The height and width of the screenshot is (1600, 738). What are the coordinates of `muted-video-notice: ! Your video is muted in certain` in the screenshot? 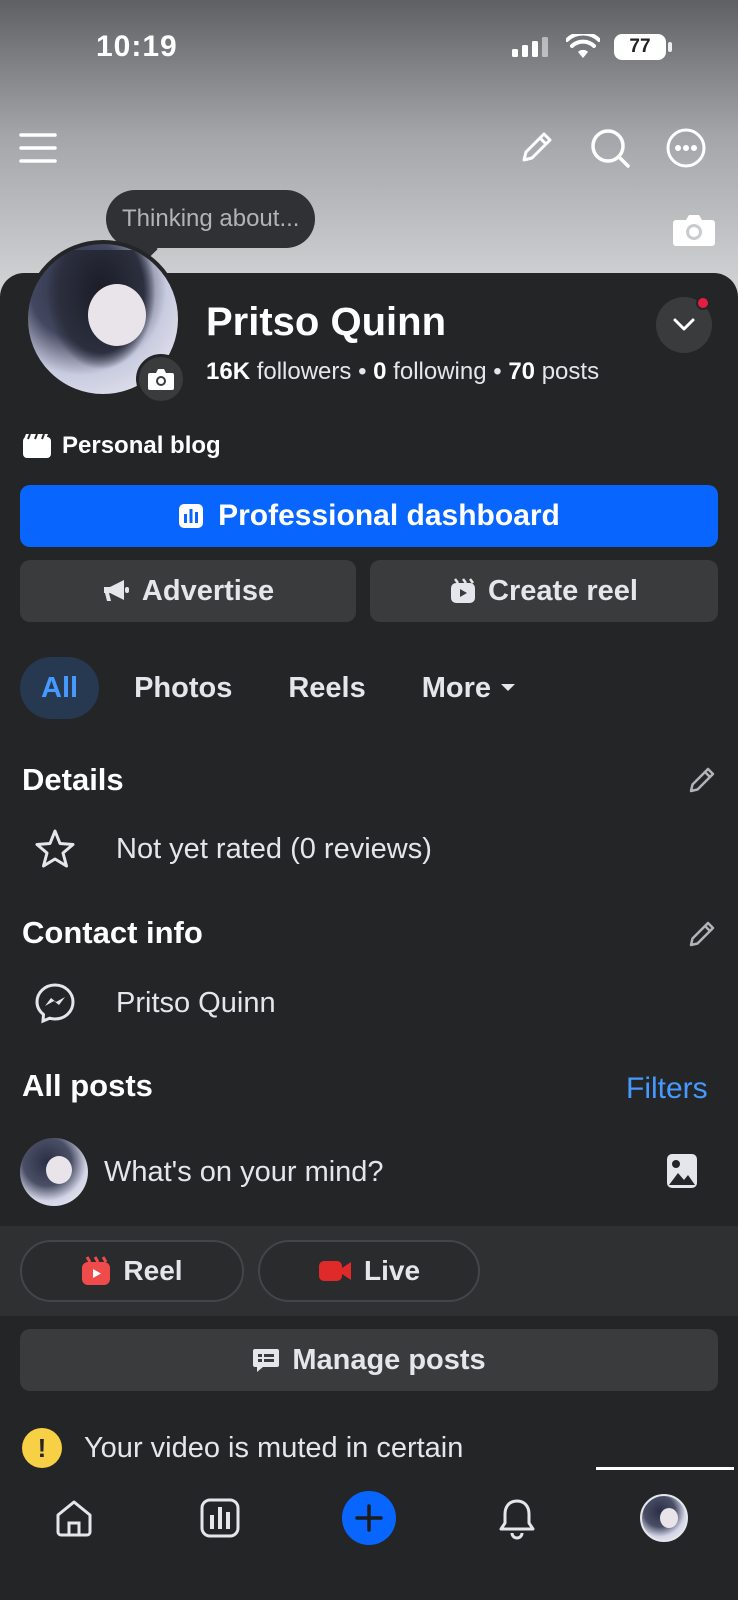 It's located at (242, 1448).